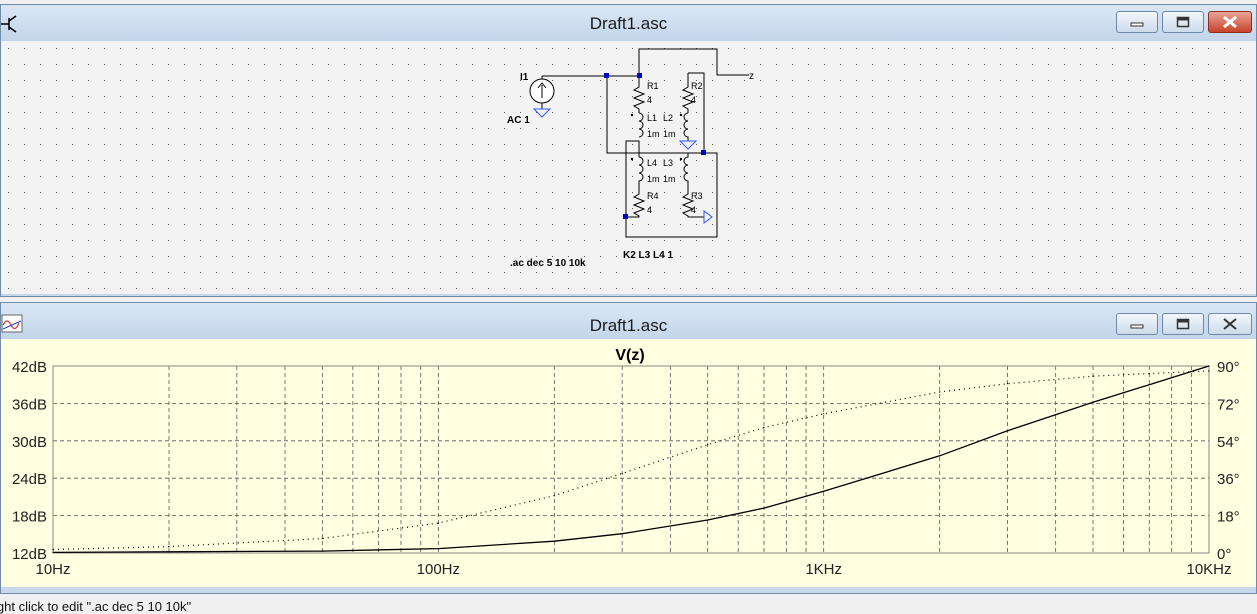 The width and height of the screenshot is (1257, 614). Describe the element at coordinates (96, 606) in the screenshot. I see `status-text: ight click to edit ".ac dec 5 10 10k"` at that location.